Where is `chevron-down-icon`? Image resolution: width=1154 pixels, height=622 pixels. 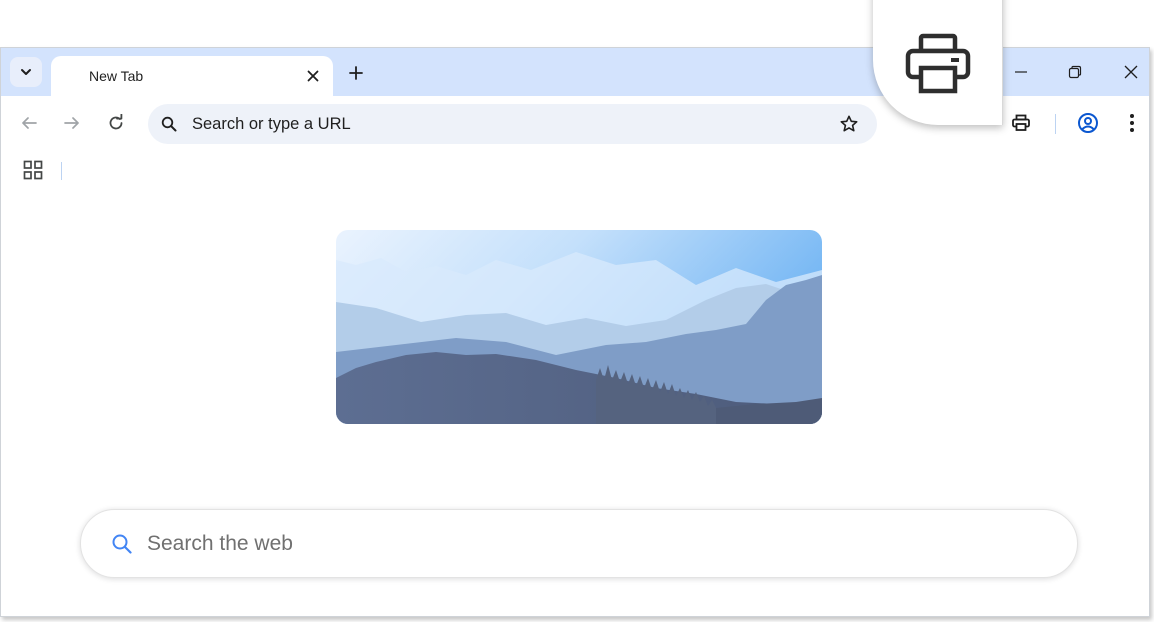
chevron-down-icon is located at coordinates (26, 72).